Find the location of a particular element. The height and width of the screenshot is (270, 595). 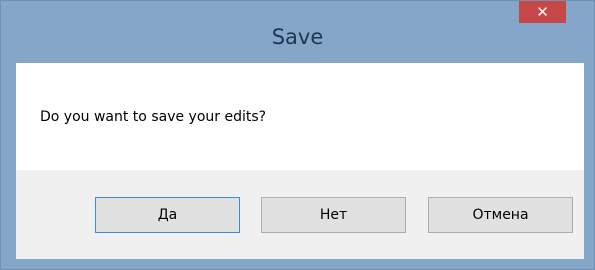

close-icon: ✕ is located at coordinates (542, 12).